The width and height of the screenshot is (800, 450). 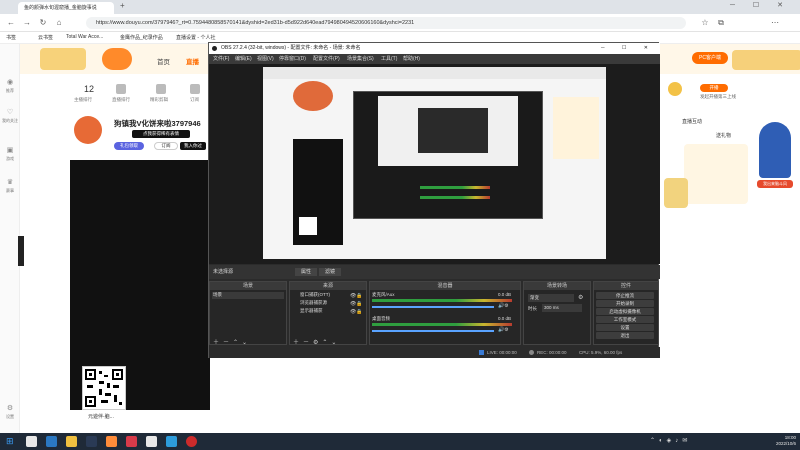 I want to click on settings-button: 设置, so click(x=625, y=327).